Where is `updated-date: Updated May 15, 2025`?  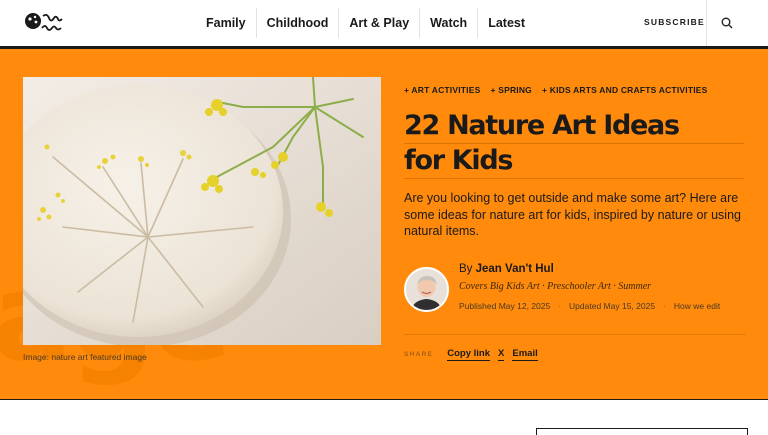 updated-date: Updated May 15, 2025 is located at coordinates (612, 306).